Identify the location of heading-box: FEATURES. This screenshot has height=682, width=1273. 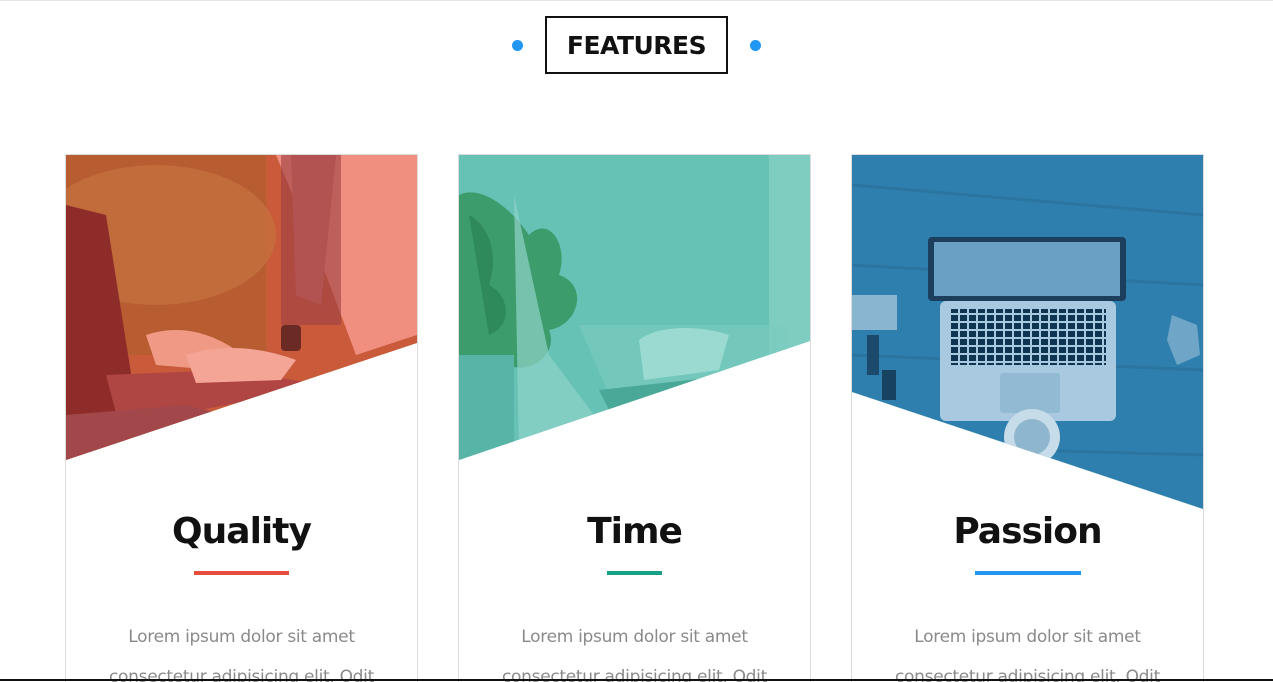
(636, 45).